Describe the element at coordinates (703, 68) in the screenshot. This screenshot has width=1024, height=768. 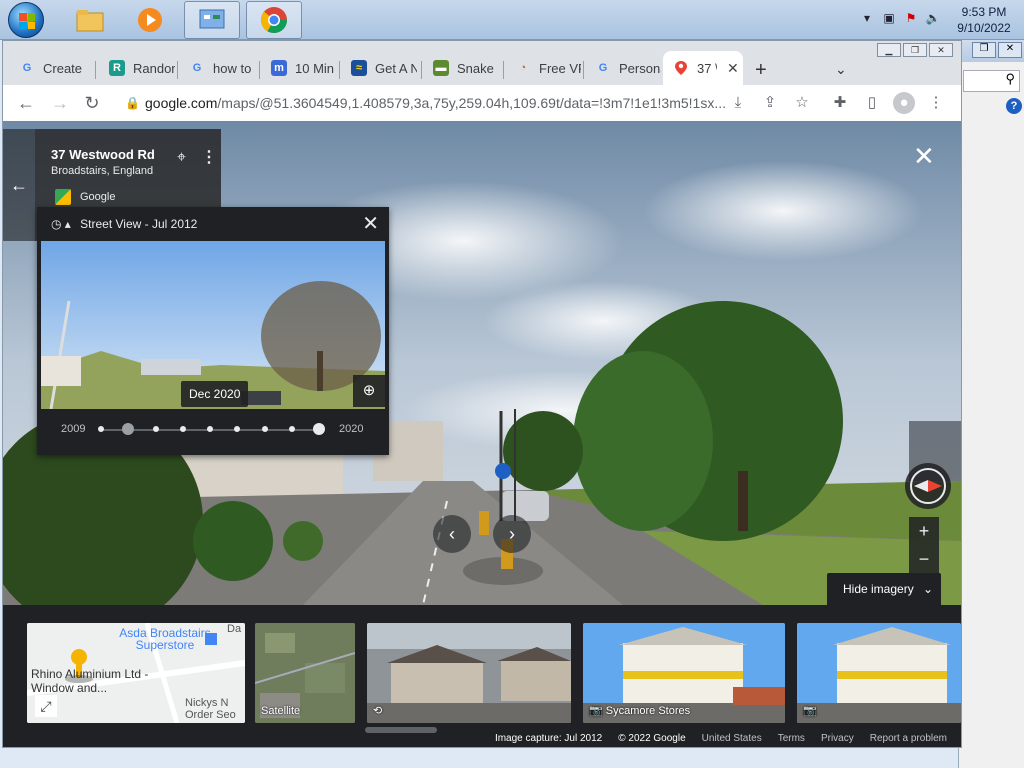
I see `tab-maps-active: 37 \ ✕` at that location.